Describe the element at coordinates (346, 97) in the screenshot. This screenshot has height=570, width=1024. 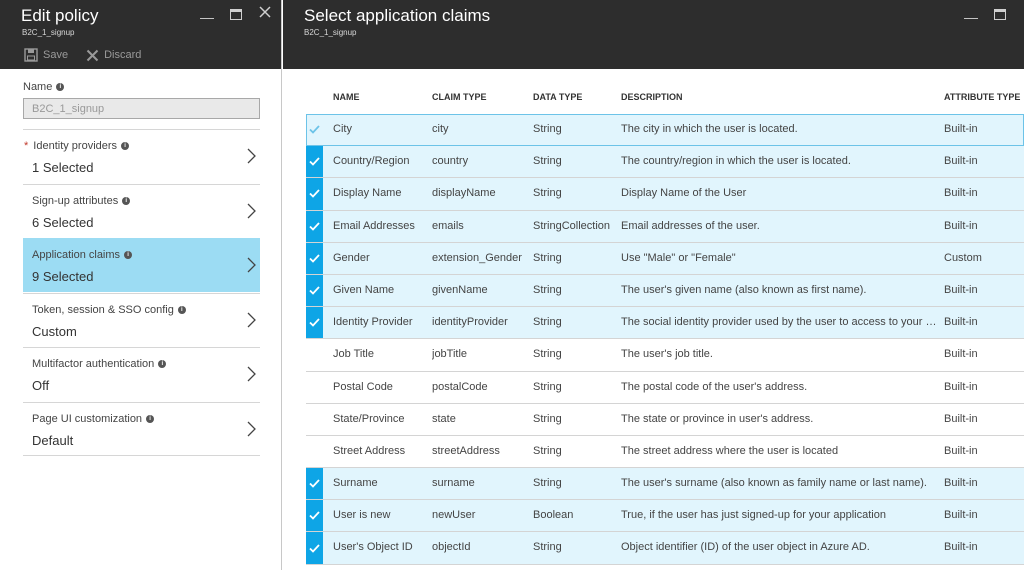
I see `column-header-name: NAME` at that location.